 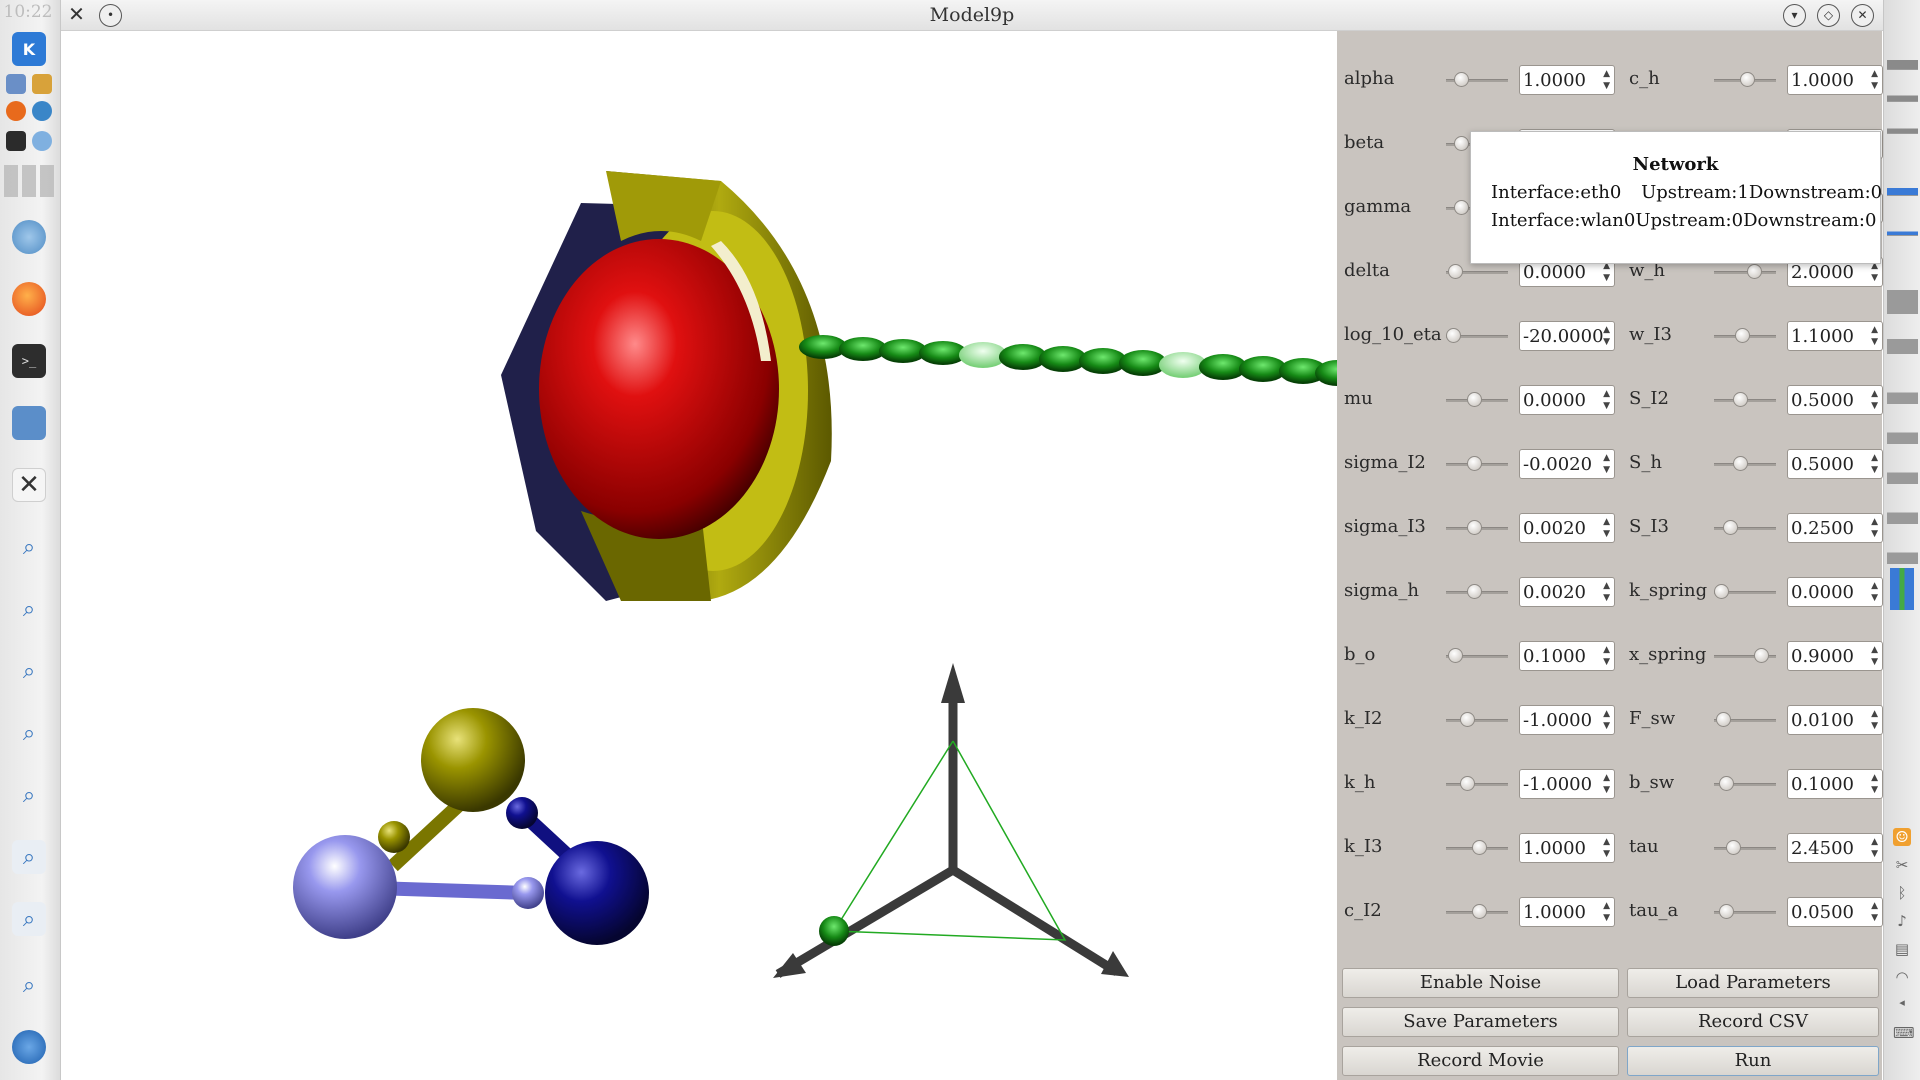 I want to click on spinbox-value: 0.1000, so click(x=1554, y=656).